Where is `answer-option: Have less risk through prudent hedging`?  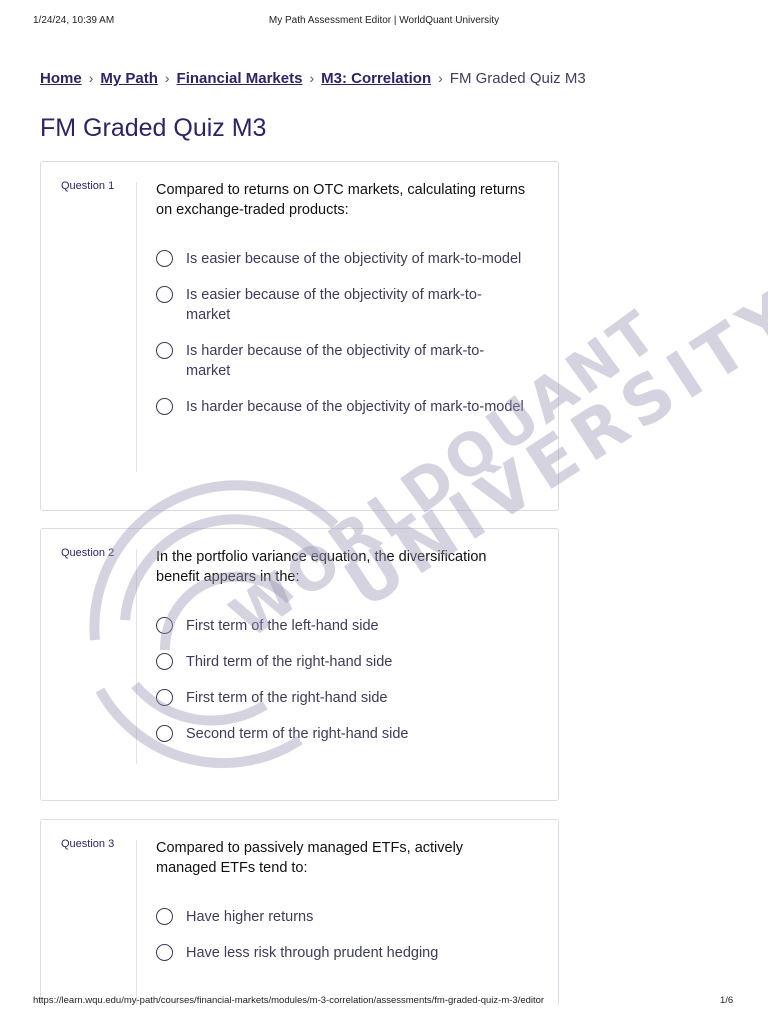 answer-option: Have less risk through prudent hedging is located at coordinates (341, 953).